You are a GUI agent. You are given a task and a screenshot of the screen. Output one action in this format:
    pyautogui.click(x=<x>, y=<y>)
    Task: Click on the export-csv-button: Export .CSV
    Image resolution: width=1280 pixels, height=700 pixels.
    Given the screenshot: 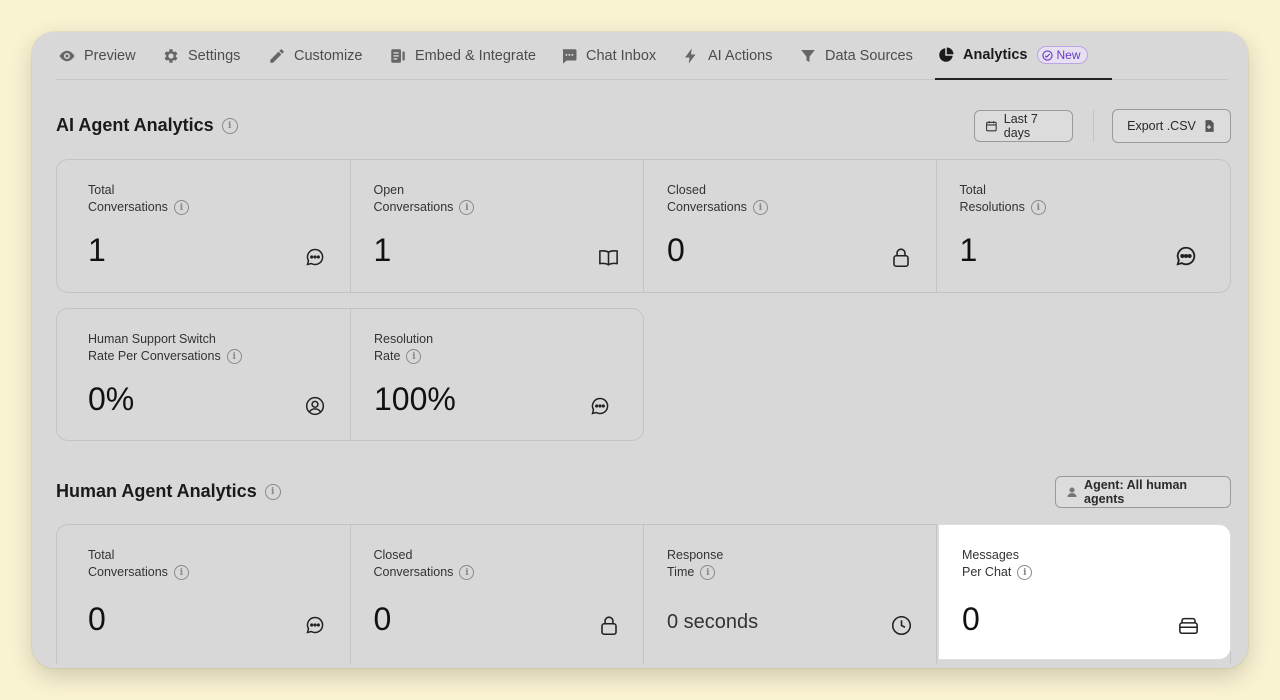 What is the action you would take?
    pyautogui.click(x=1171, y=126)
    